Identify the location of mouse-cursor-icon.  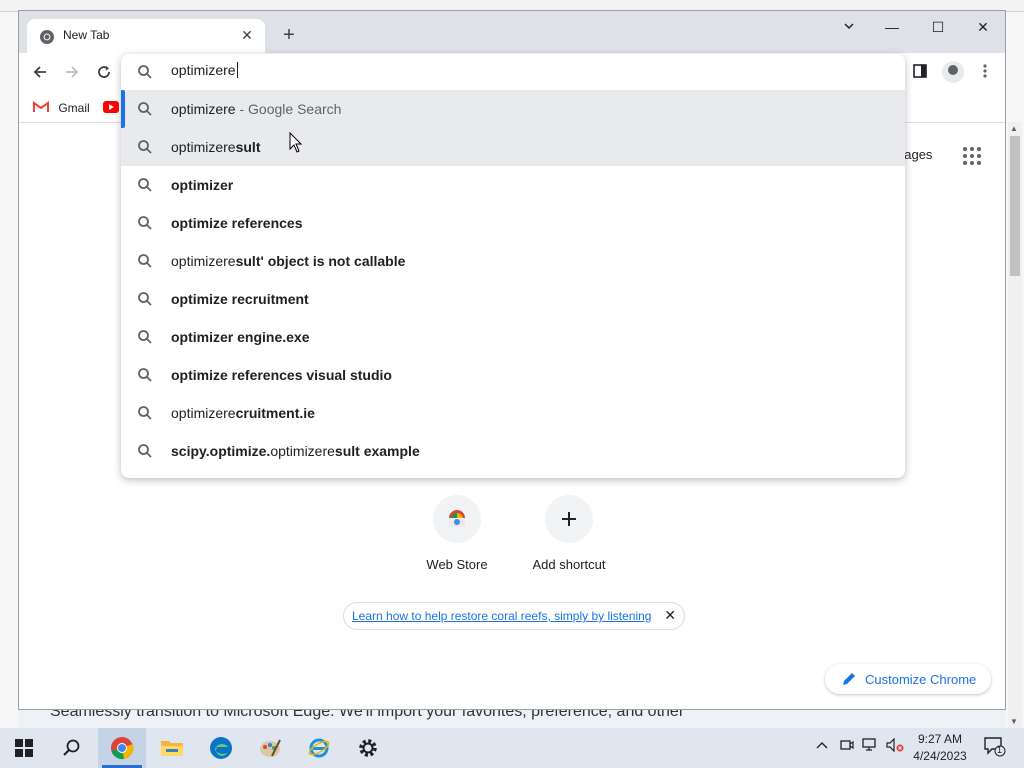
(296, 142).